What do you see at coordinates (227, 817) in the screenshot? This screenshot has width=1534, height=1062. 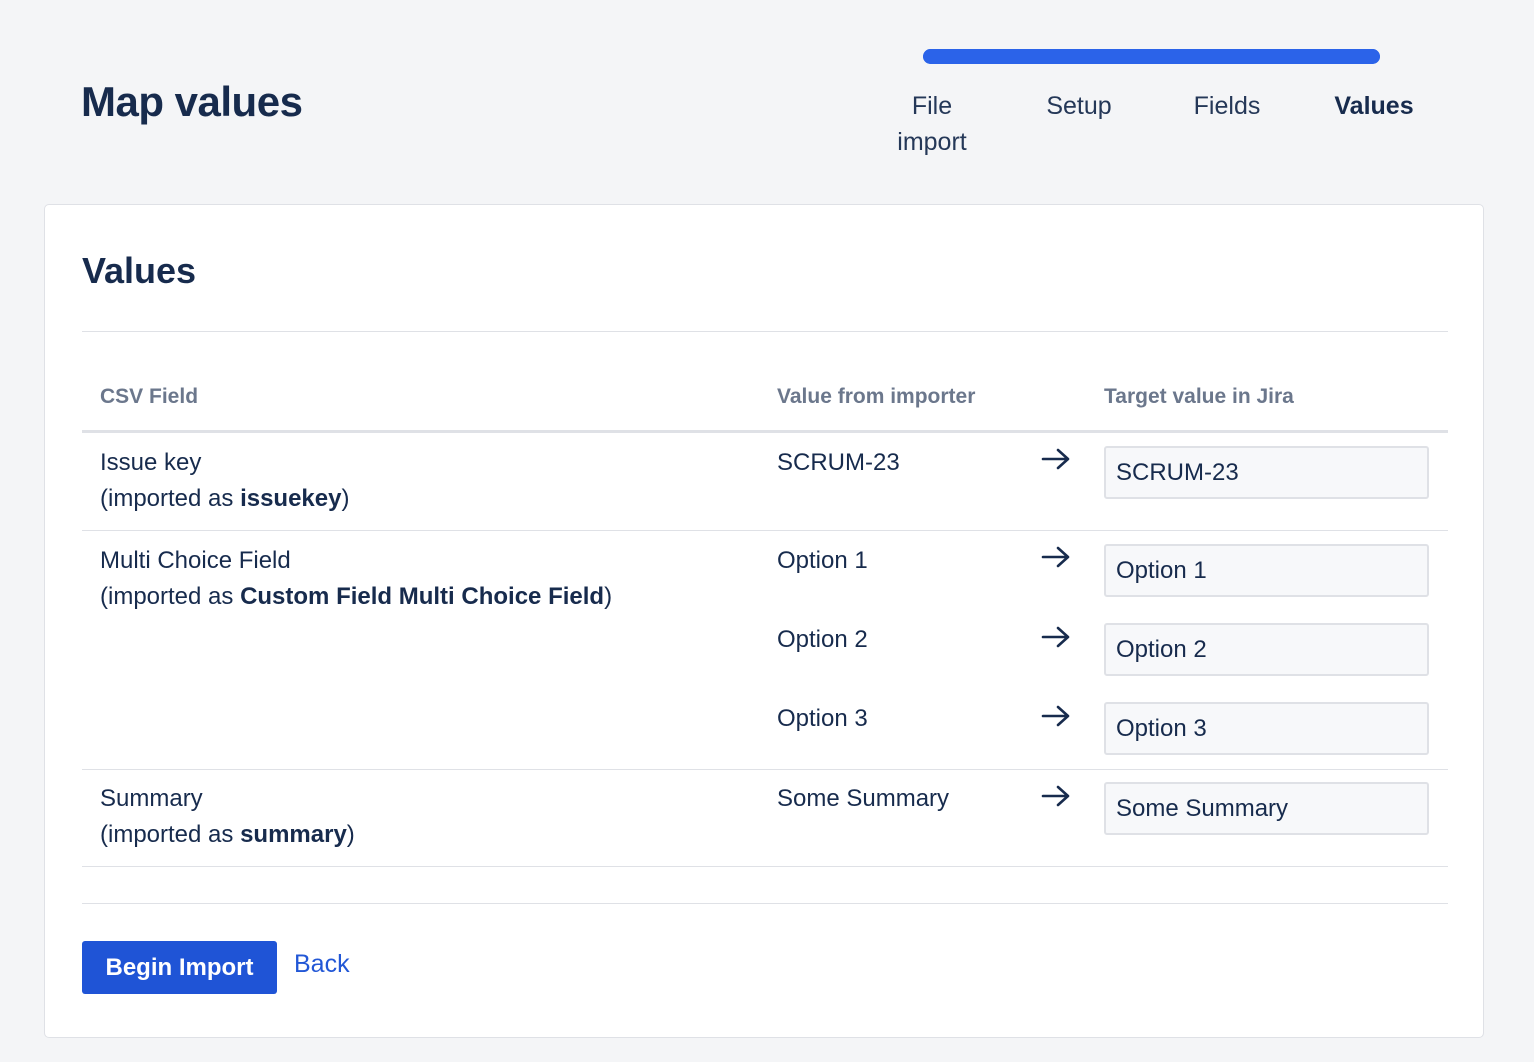 I see `table-row-summary: Summary (imported as summary)` at bounding box center [227, 817].